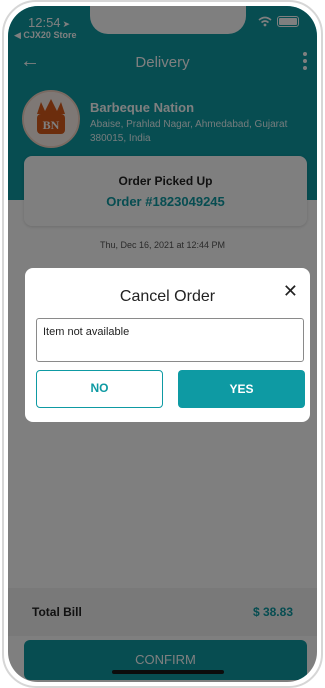 The image size is (325, 688). Describe the element at coordinates (167, 296) in the screenshot. I see `dialog-title: Cancel Order` at that location.